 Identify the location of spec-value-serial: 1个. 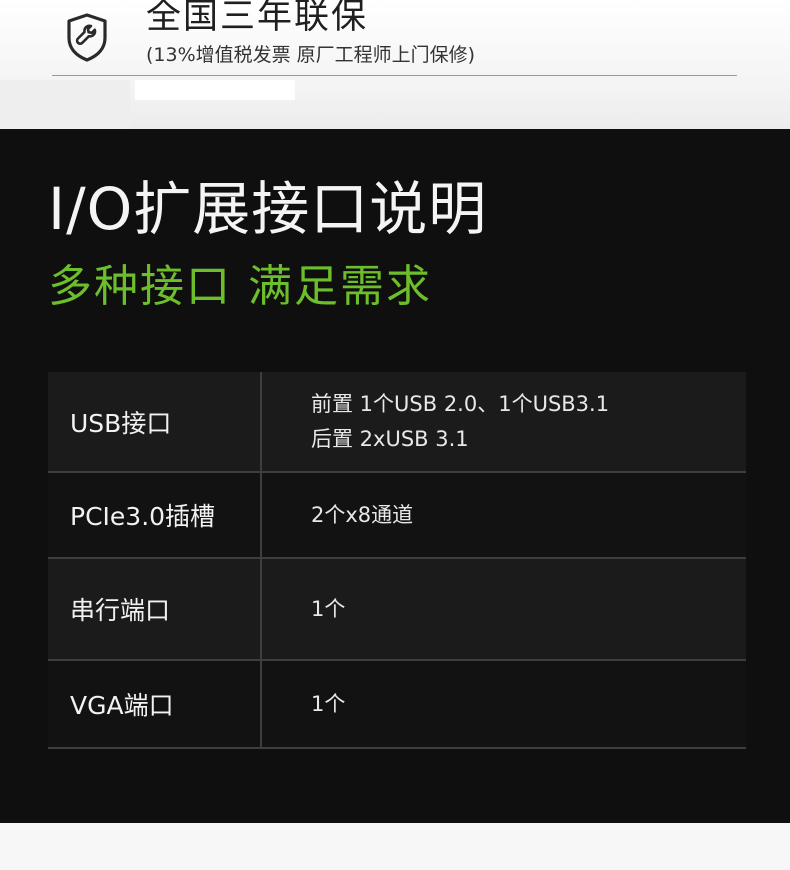
(504, 609).